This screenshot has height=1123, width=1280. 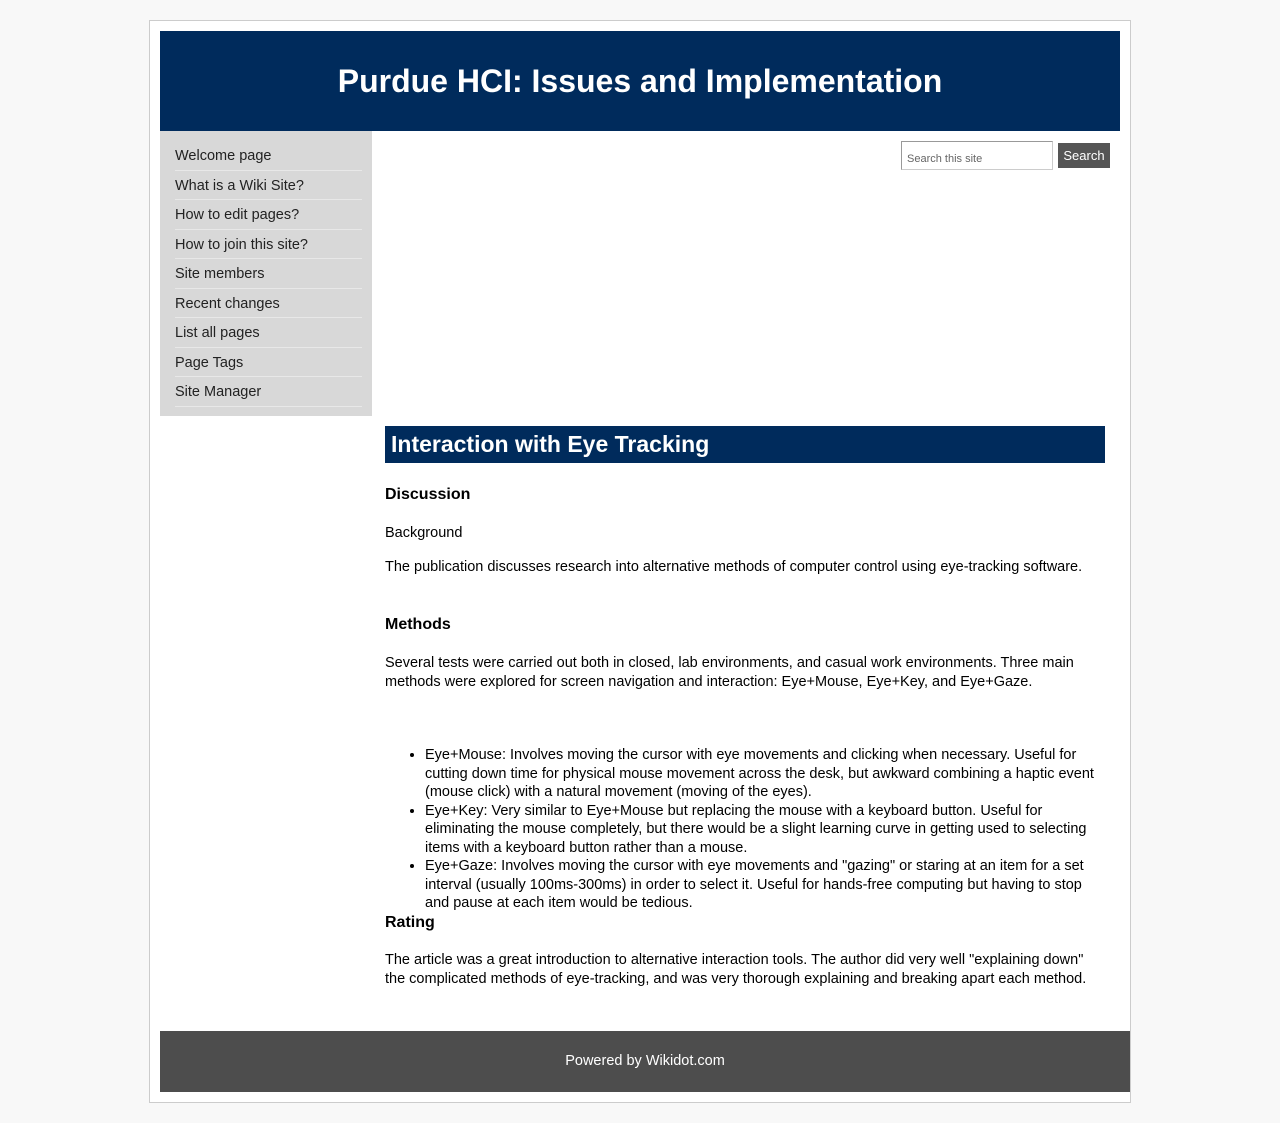 What do you see at coordinates (223, 156) in the screenshot?
I see `sidebar-link-welcome-page: Welcome page` at bounding box center [223, 156].